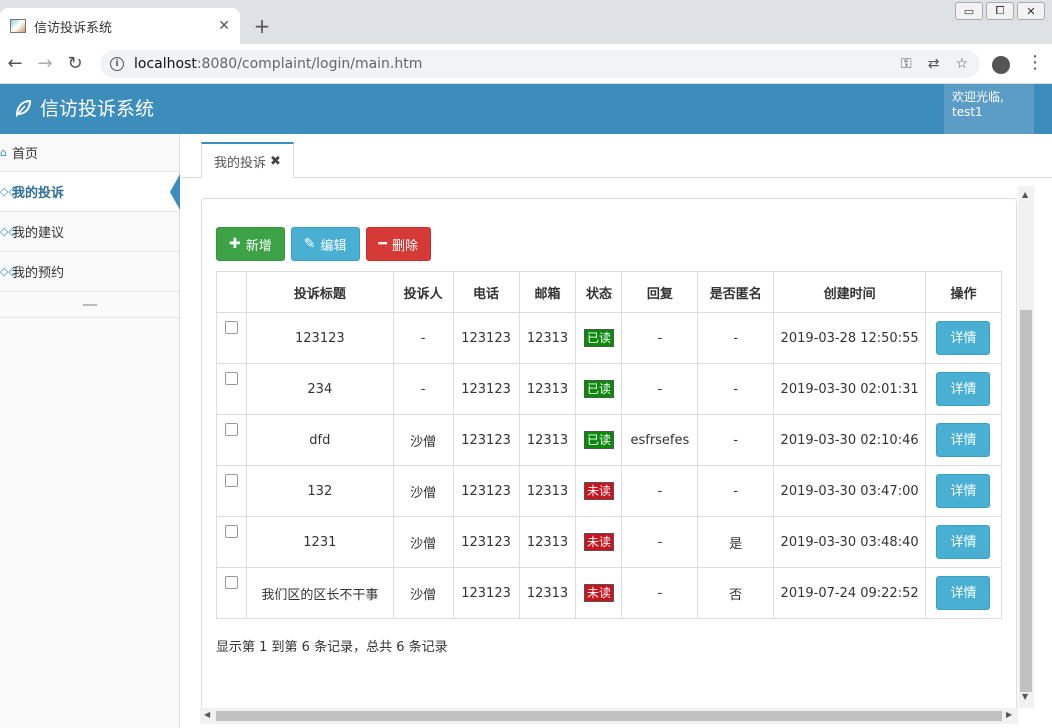 Image resolution: width=1052 pixels, height=728 pixels. I want to click on vertical-scroll-thumb, so click(1026, 501).